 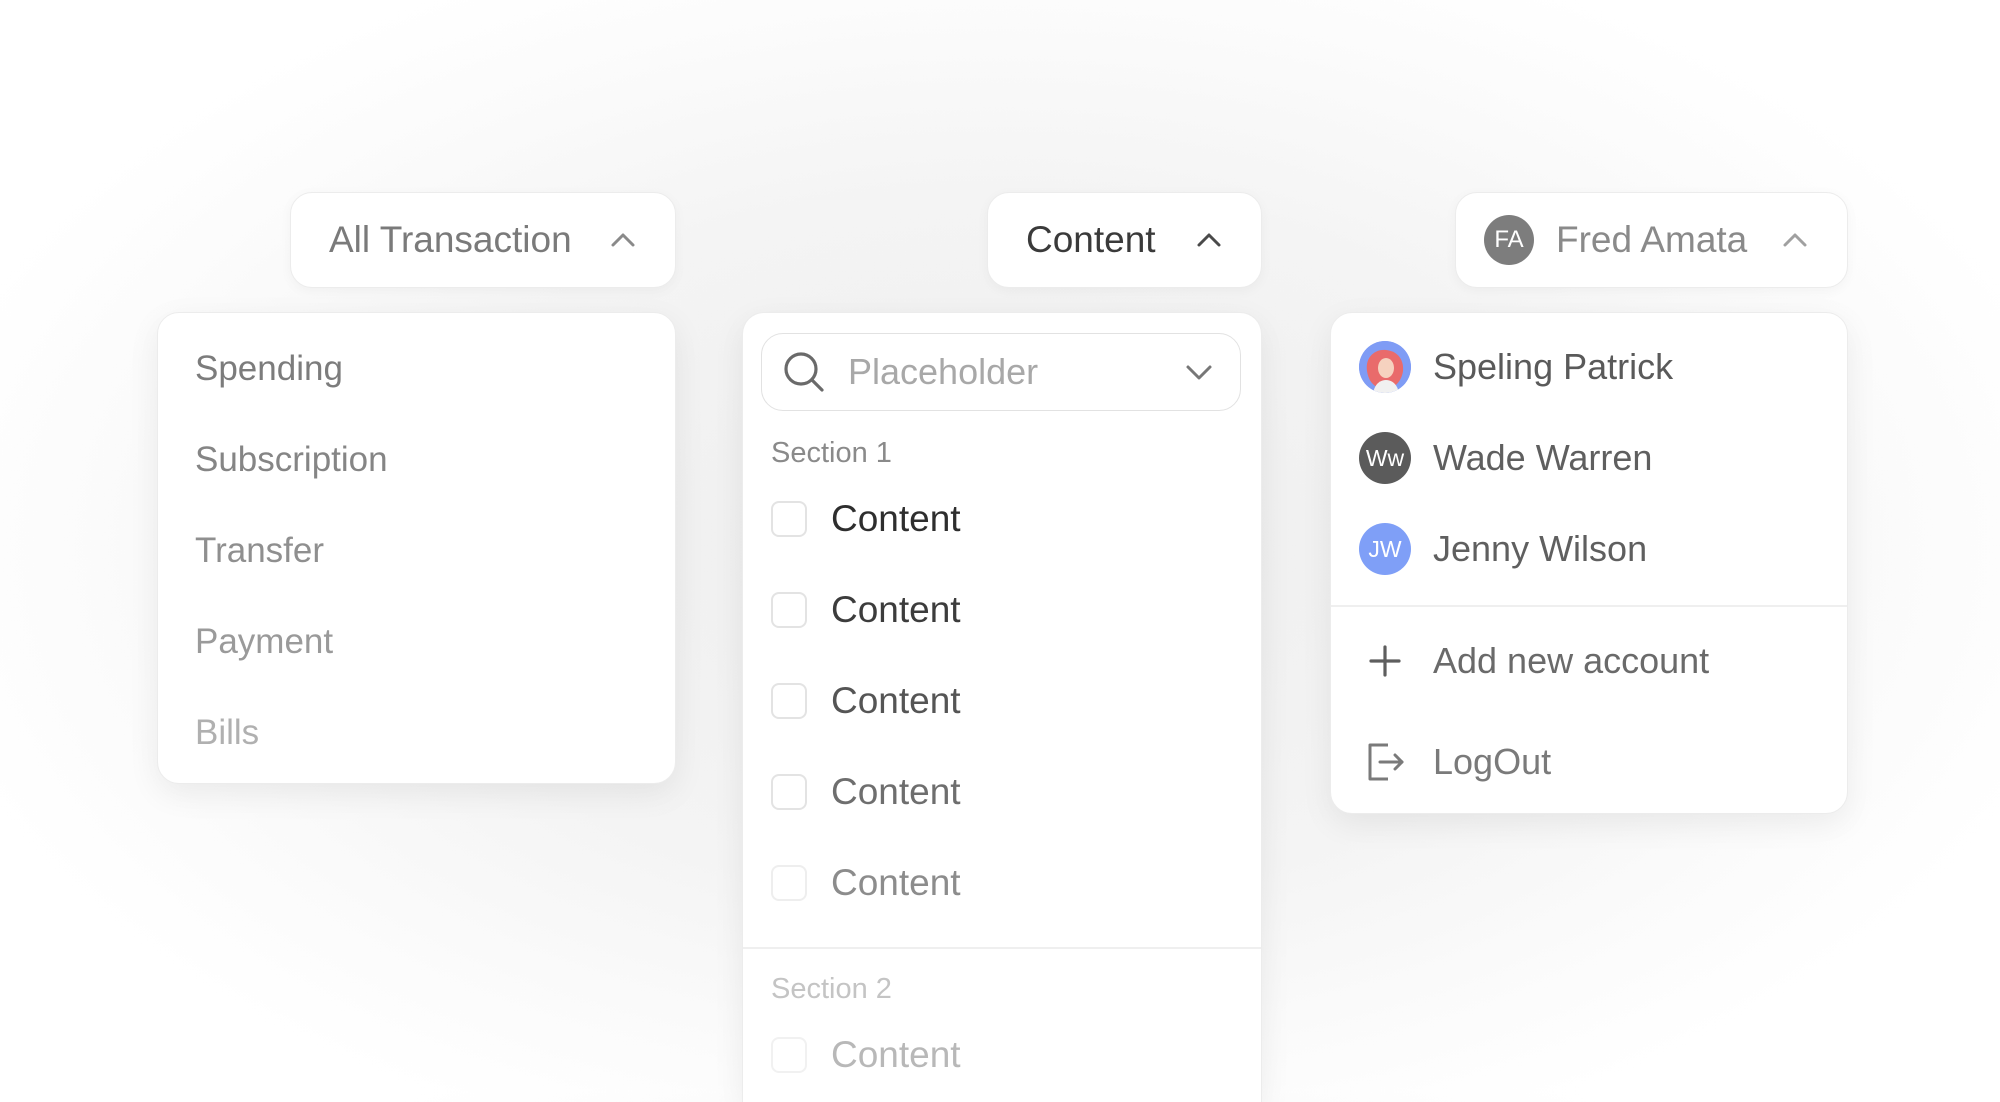 I want to click on logout-button: LogOut, so click(x=1455, y=762).